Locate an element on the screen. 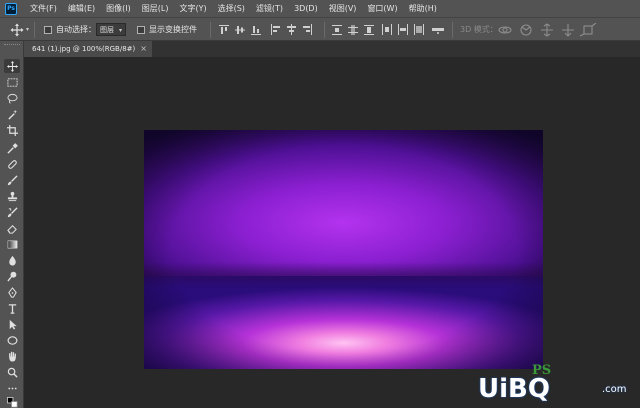 The image size is (640, 408). path-selection-tool is located at coordinates (12, 324).